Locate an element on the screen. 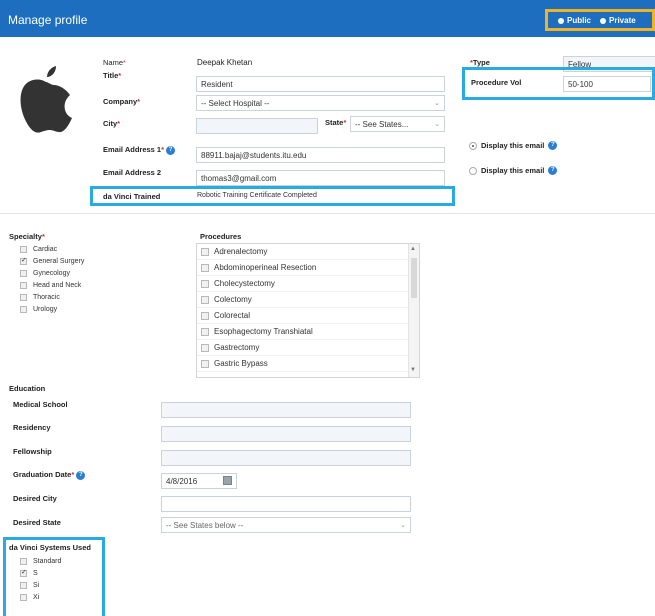 This screenshot has width=655, height=616. apple-icon is located at coordinates (46, 99).